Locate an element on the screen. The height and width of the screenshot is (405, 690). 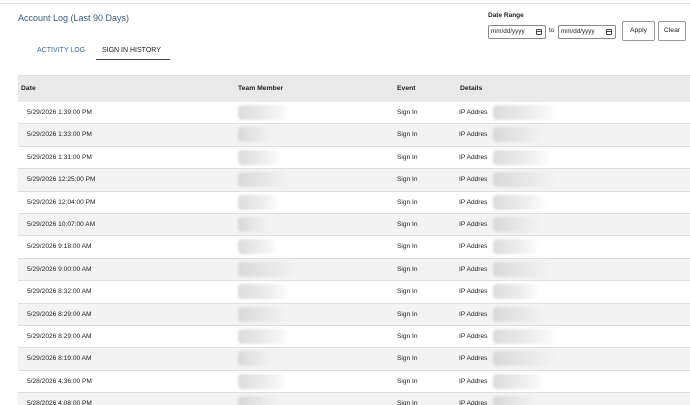
cell-date: 5/29/2026 1:39:00 PM is located at coordinates (59, 112).